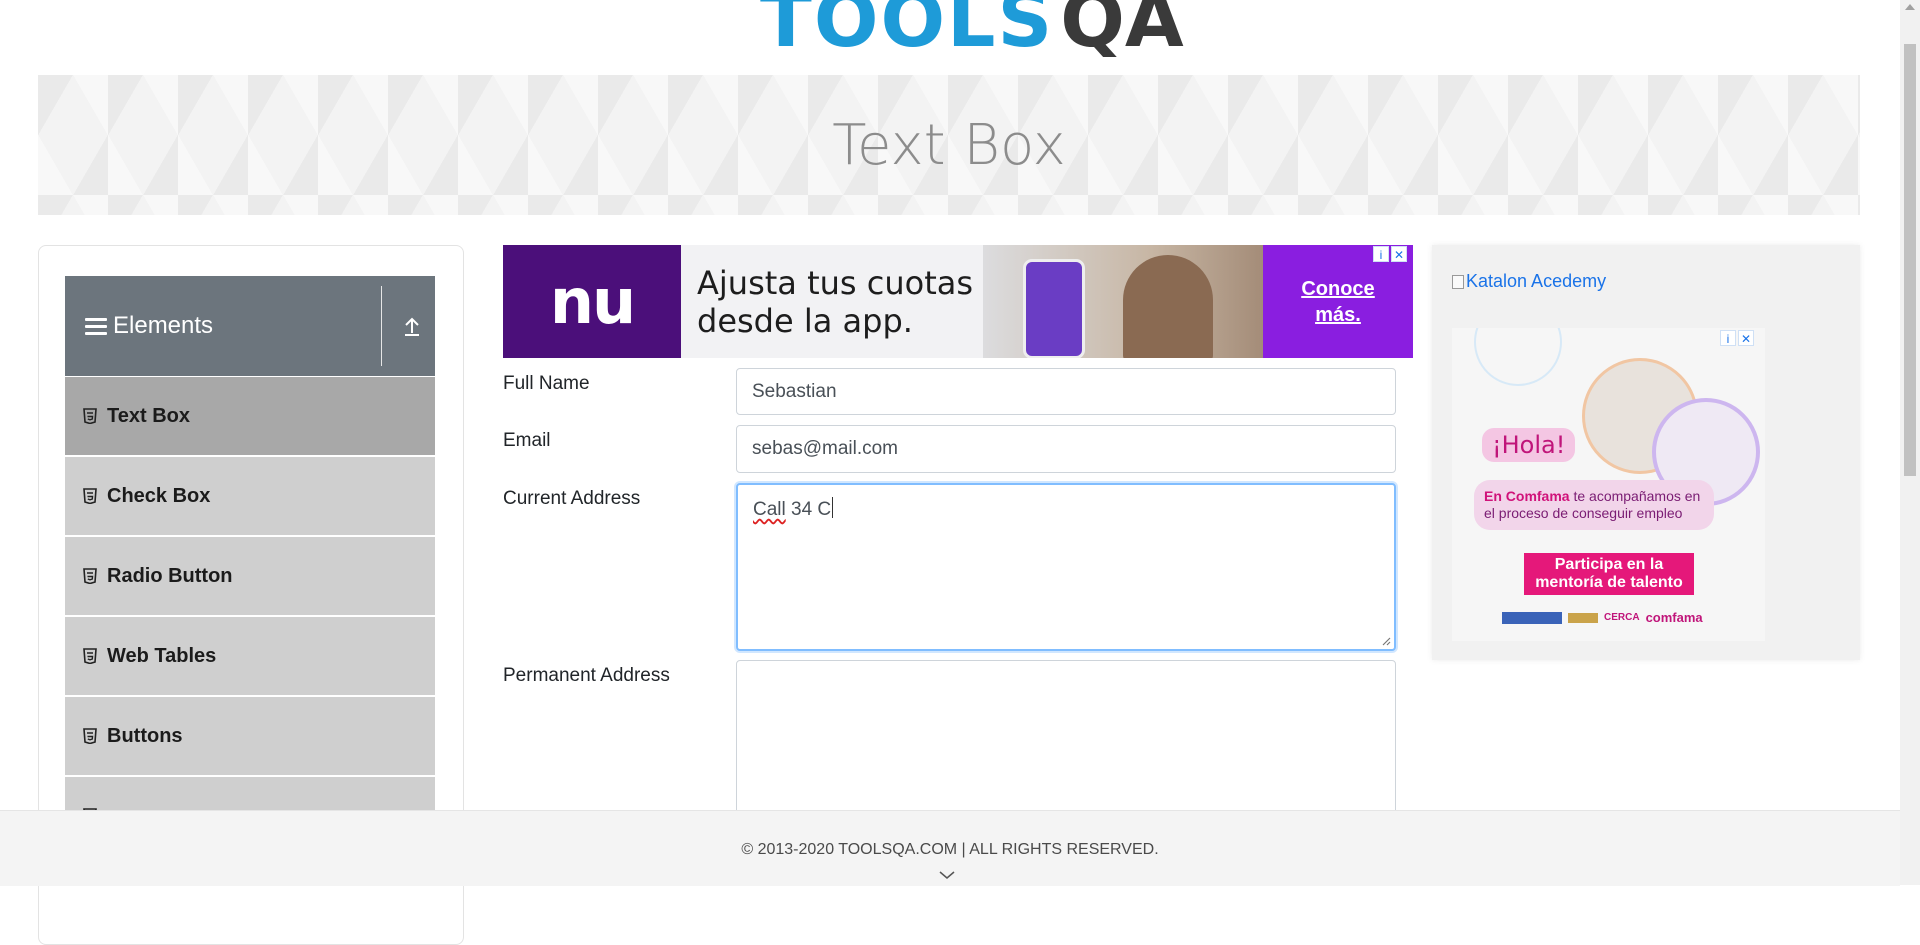  Describe the element at coordinates (250, 416) in the screenshot. I see `sidebar-item-text-box: Text Box` at that location.